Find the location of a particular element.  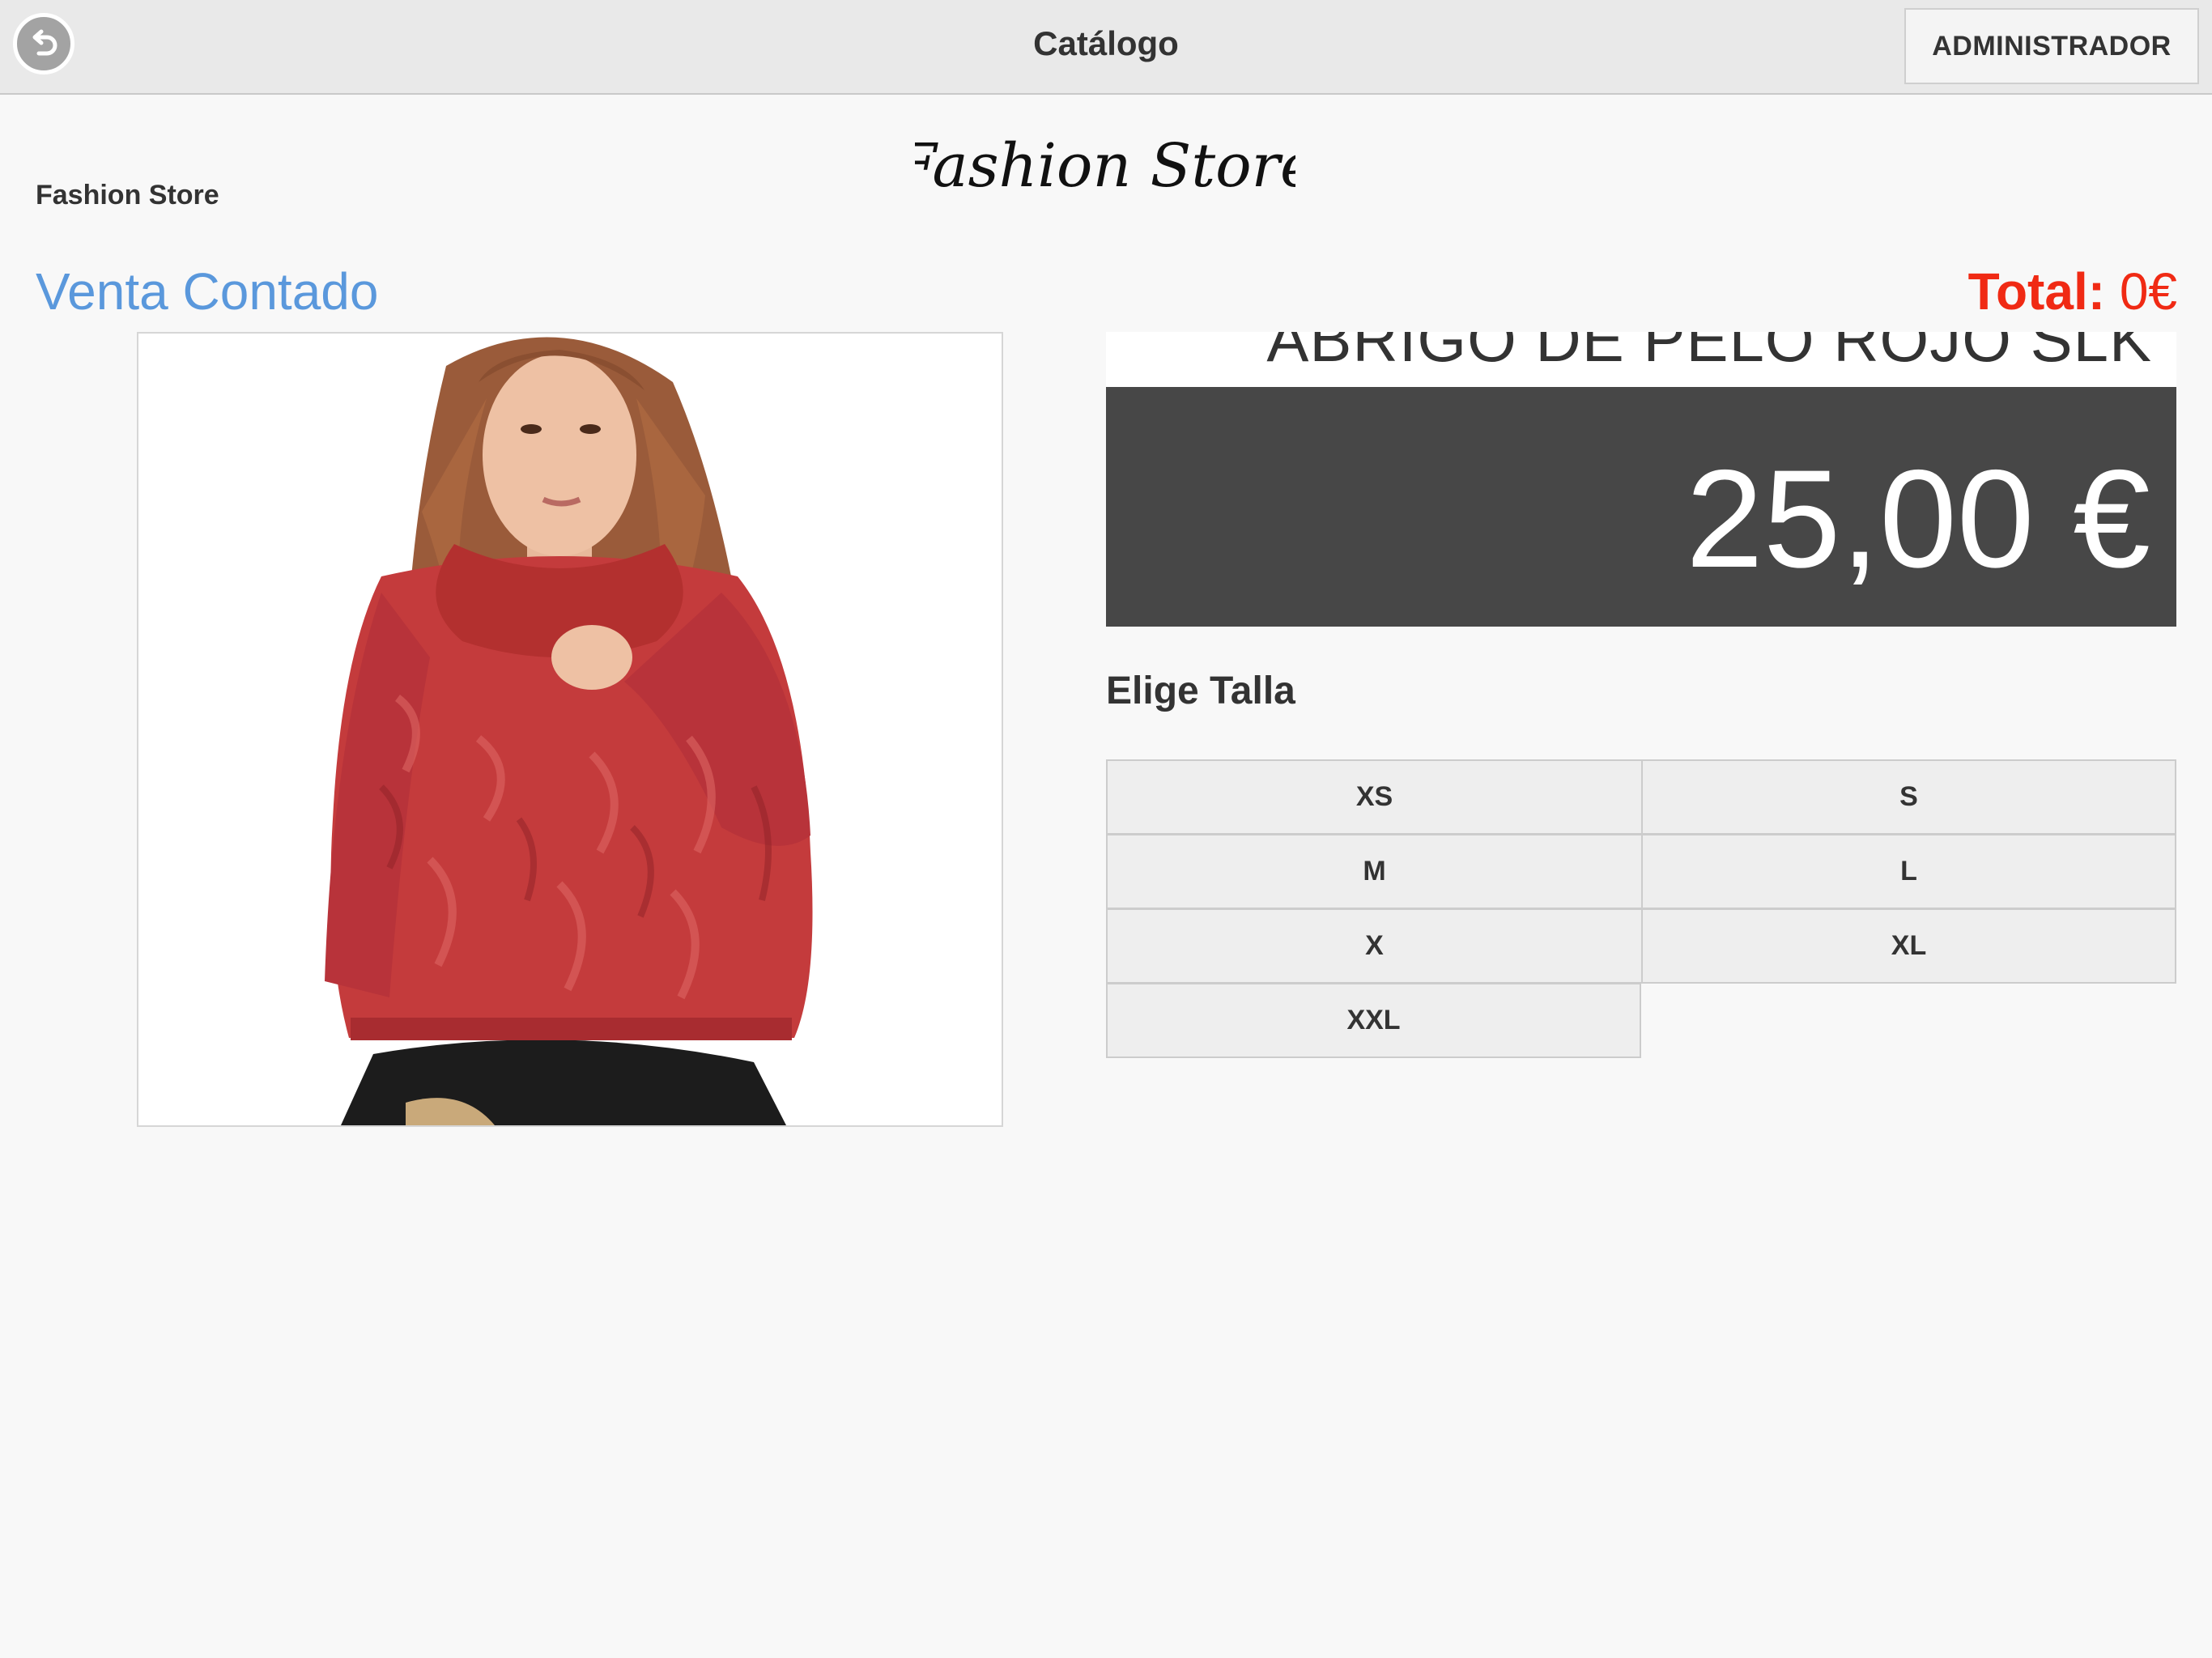

product-name-strip: ABRIGO DE PELO ROJO SLK is located at coordinates (1641, 359).